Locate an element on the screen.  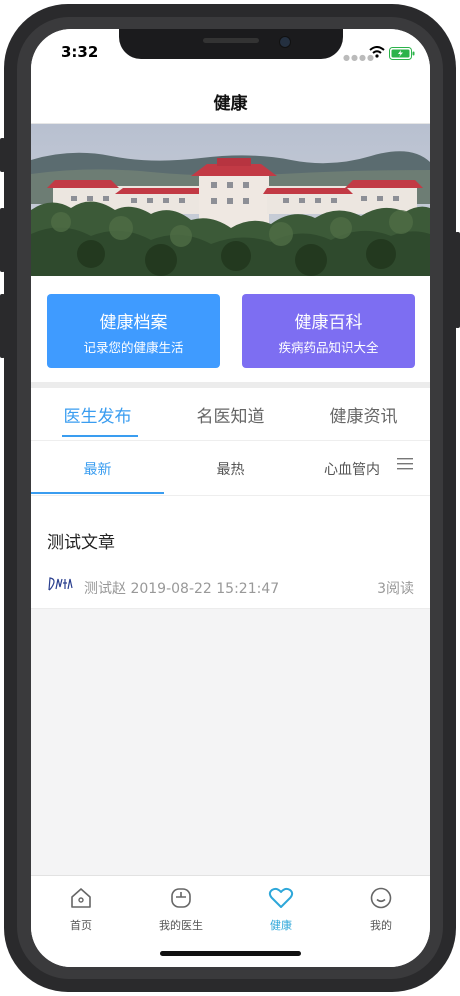
tabbar-health-label: 健康 is located at coordinates (281, 925).